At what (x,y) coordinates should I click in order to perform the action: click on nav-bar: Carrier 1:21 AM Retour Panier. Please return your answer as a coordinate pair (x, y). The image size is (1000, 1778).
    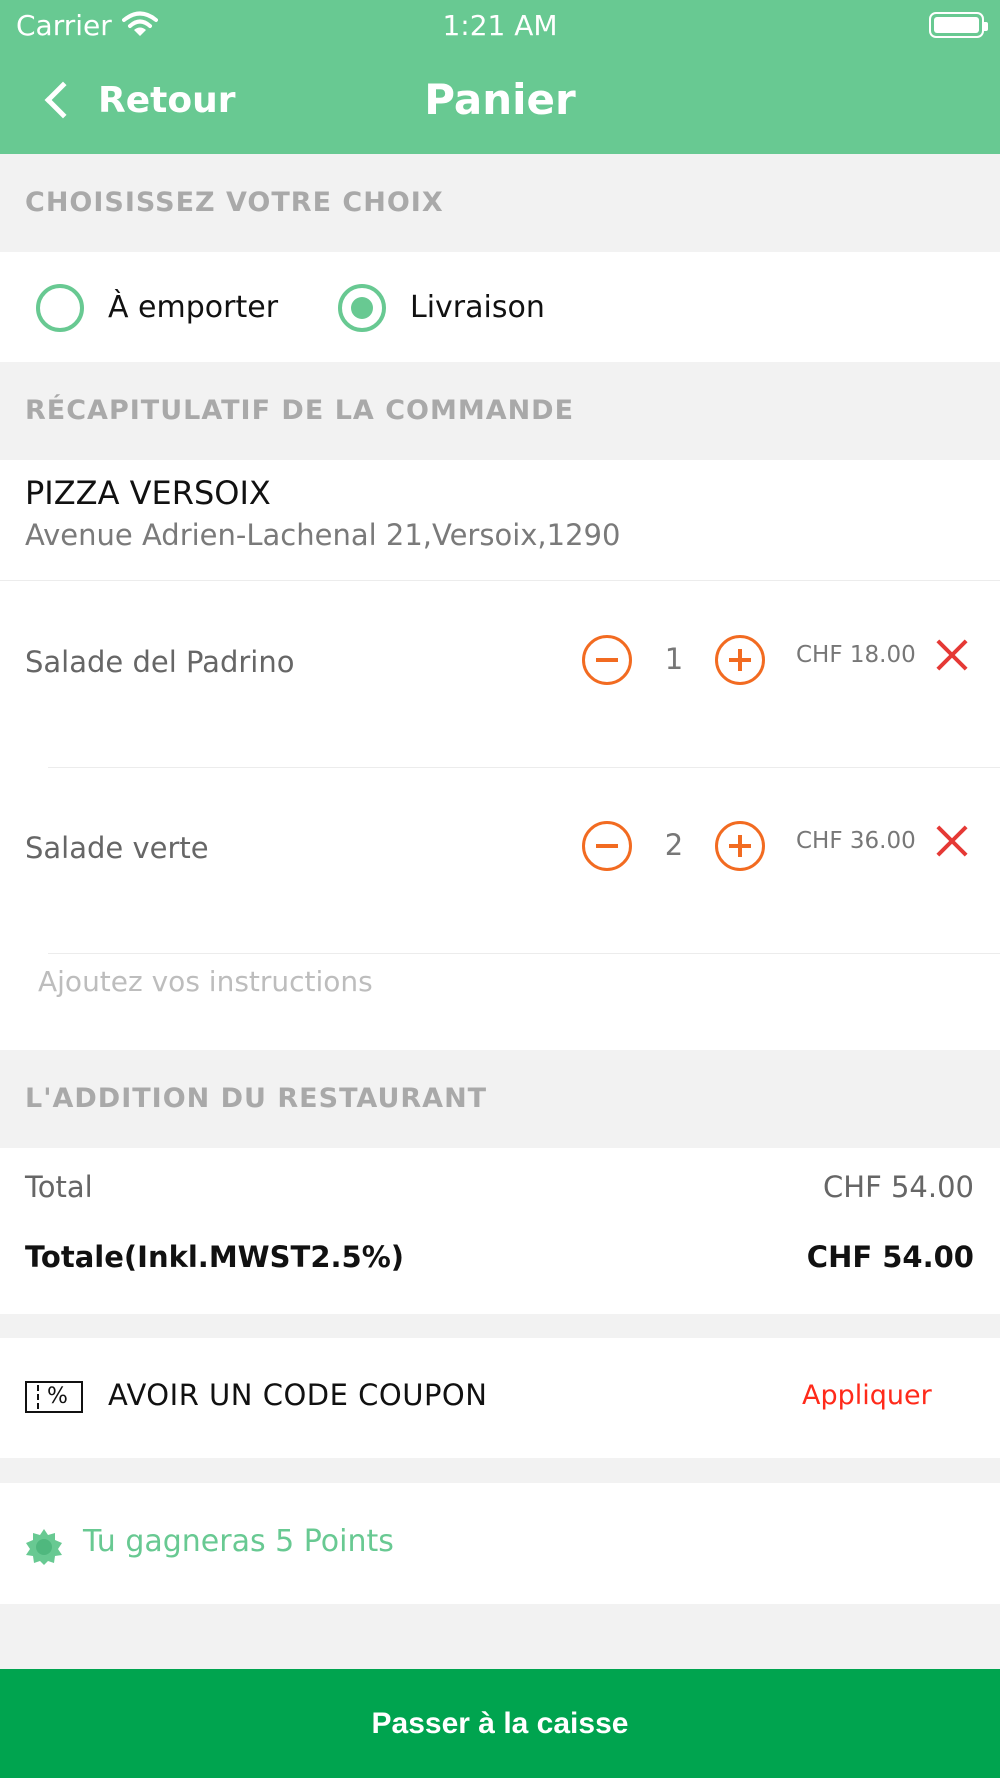
    Looking at the image, I should click on (500, 77).